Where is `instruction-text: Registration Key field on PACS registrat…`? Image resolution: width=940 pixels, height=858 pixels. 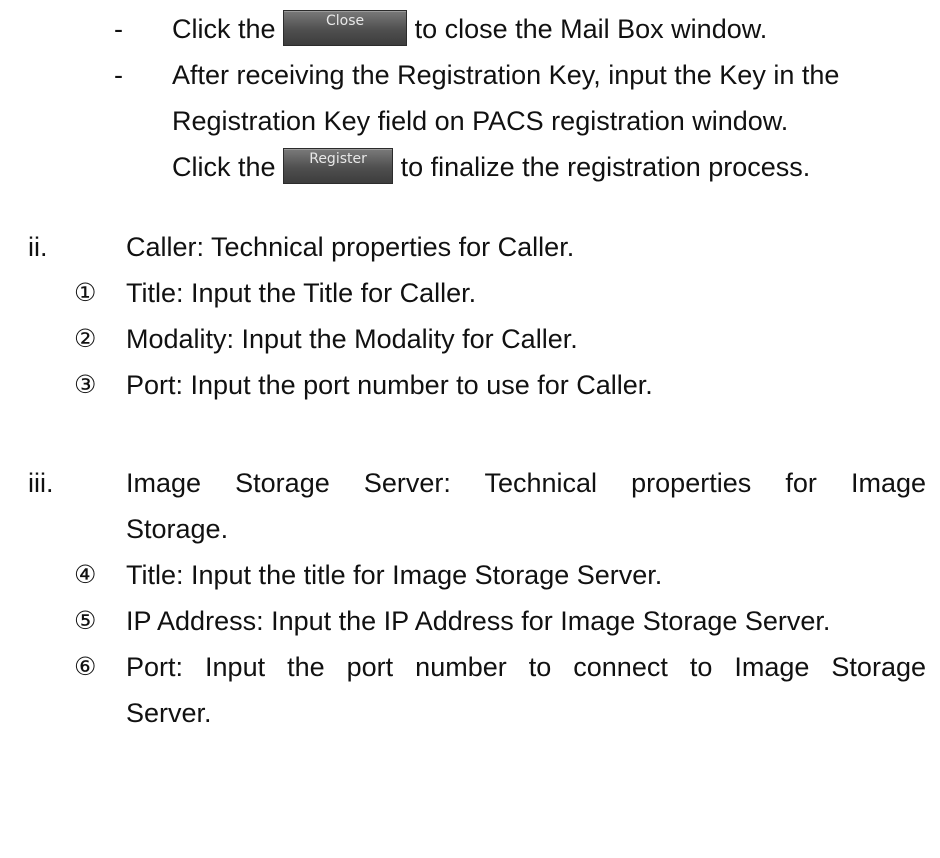 instruction-text: Registration Key field on PACS registrat… is located at coordinates (480, 121).